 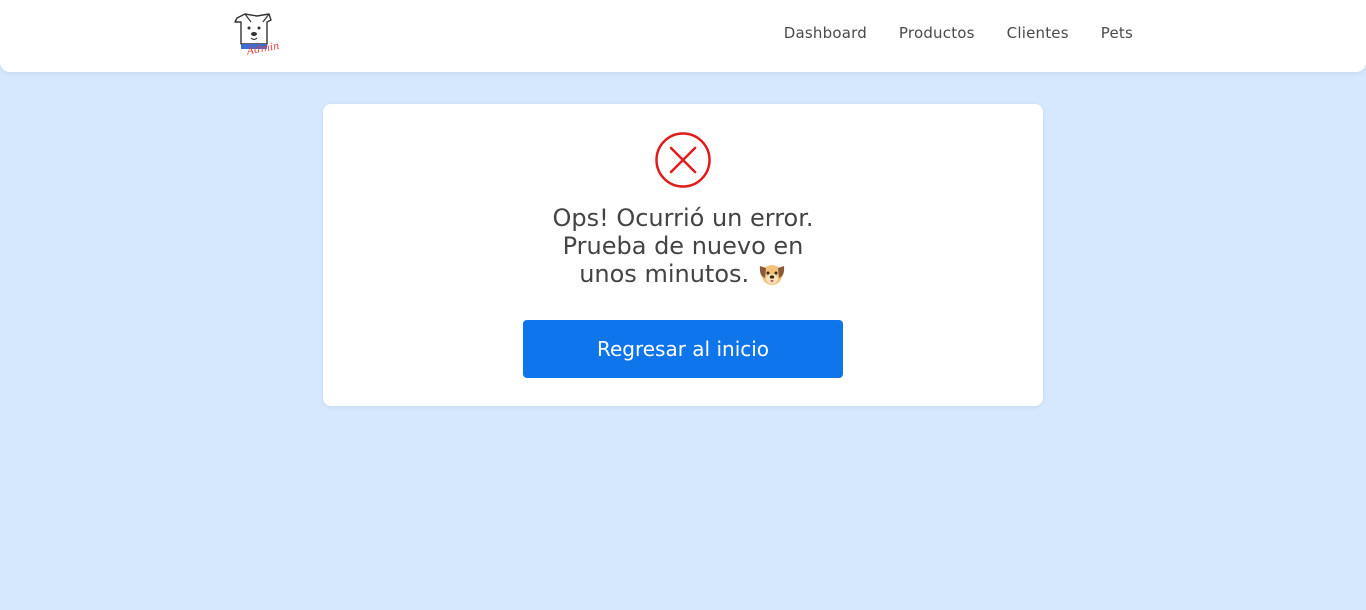 I want to click on back-home-button: Regresar al inicio, so click(x=683, y=349).